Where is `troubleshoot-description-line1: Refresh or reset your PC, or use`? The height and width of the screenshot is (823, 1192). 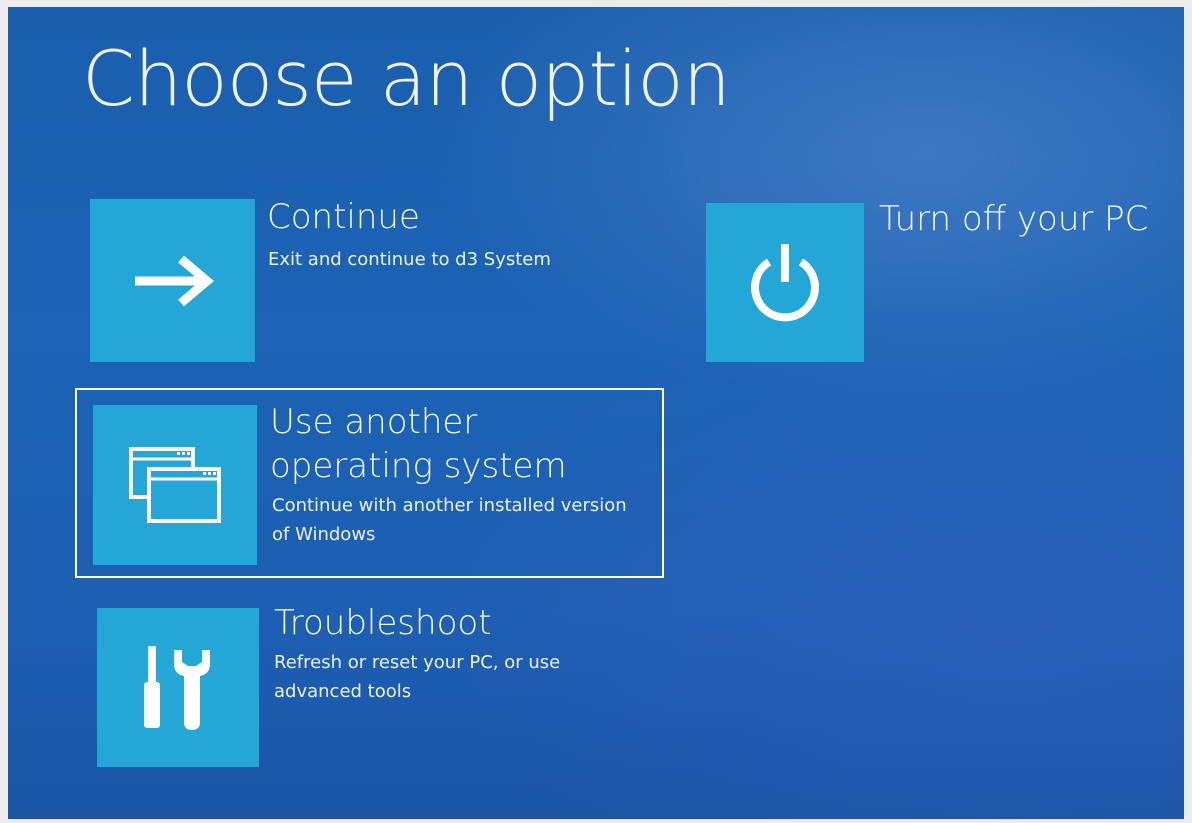 troubleshoot-description-line1: Refresh or reset your PC, or use is located at coordinates (417, 662).